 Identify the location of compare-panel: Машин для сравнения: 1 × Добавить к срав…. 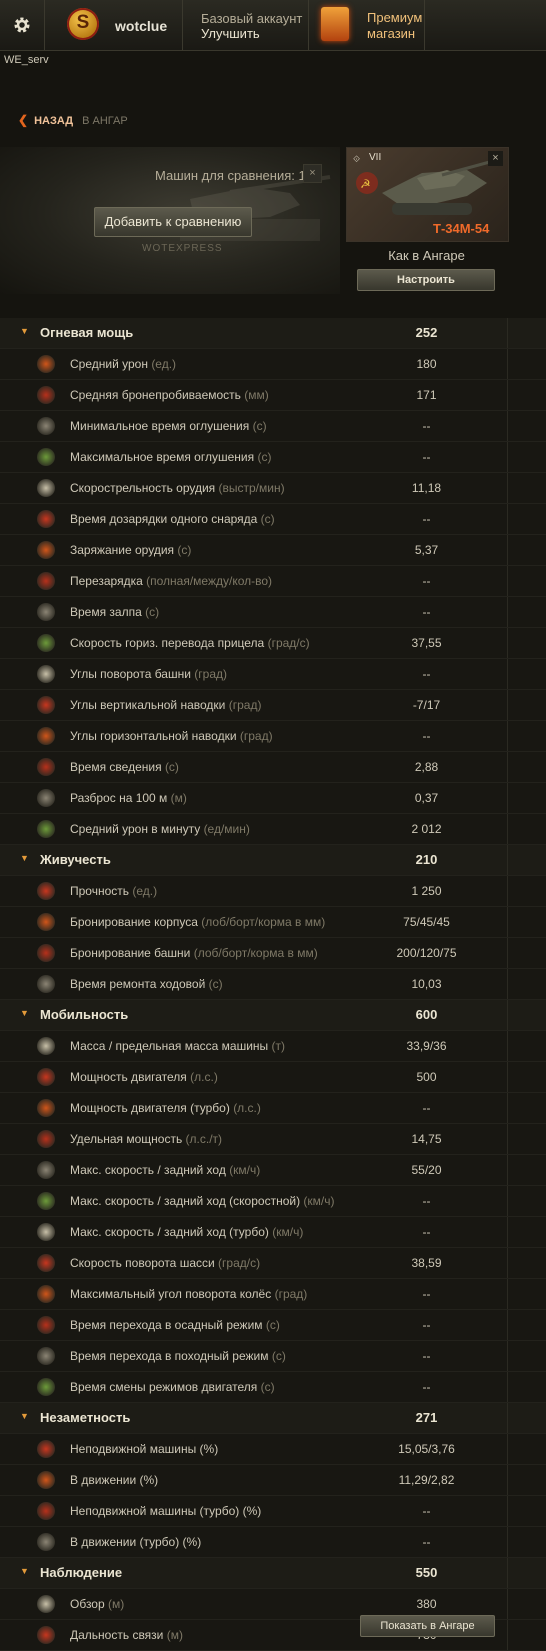
(170, 220).